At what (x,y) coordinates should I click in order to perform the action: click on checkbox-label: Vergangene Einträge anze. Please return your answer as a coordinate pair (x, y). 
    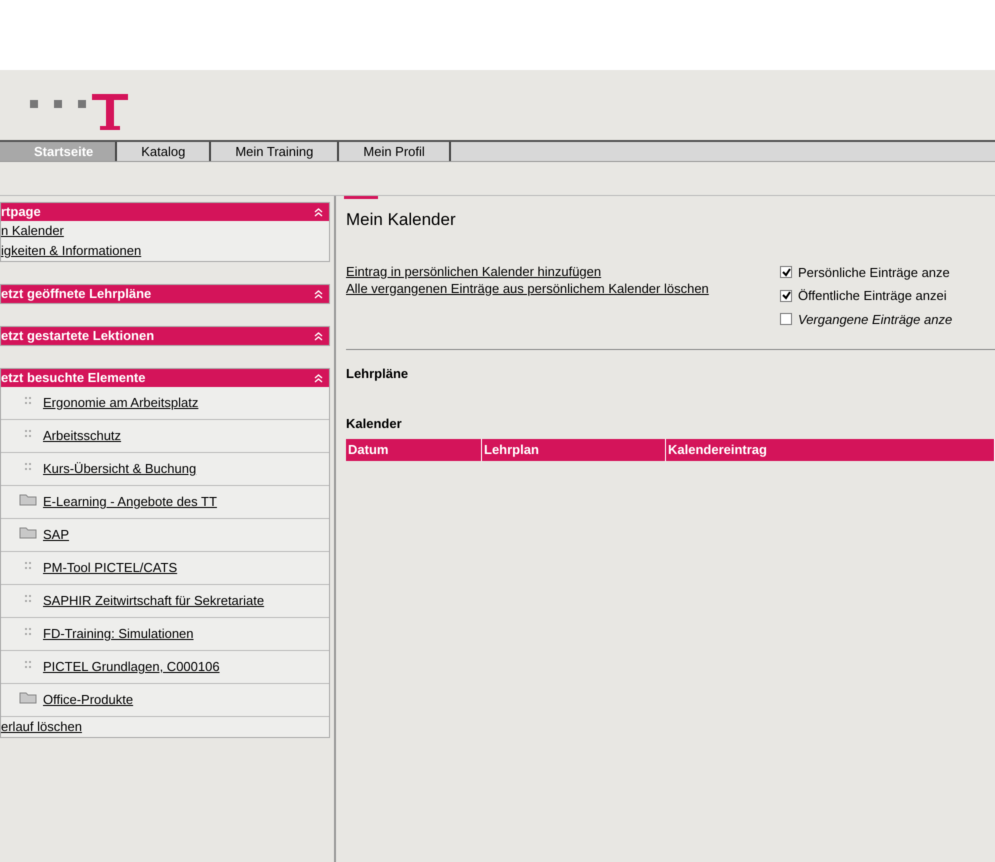
    Looking at the image, I should click on (875, 319).